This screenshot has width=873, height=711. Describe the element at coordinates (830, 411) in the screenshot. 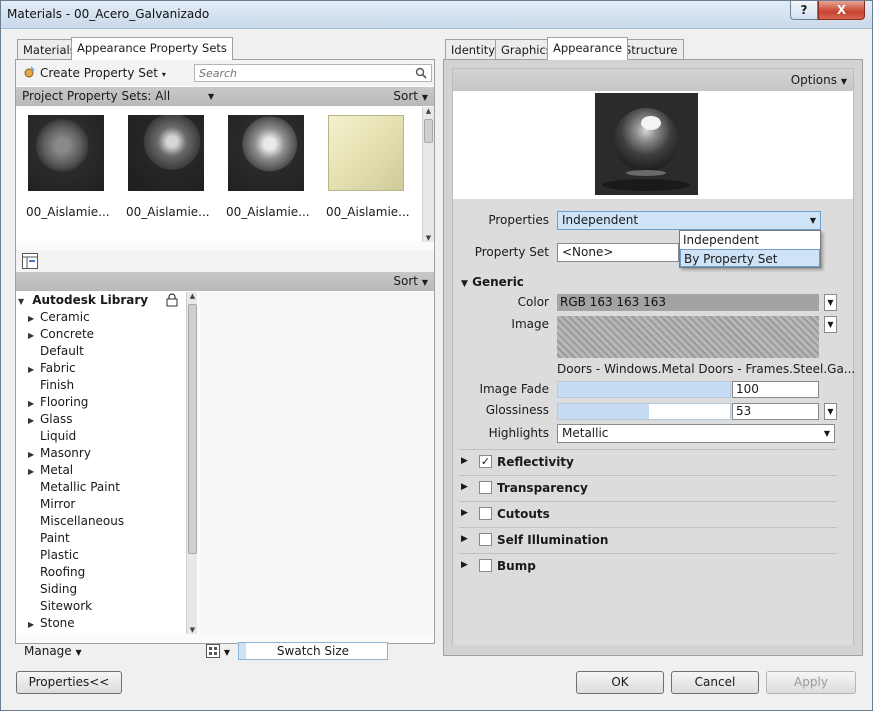

I see `glossiness-dropdown-icon: ▼` at that location.